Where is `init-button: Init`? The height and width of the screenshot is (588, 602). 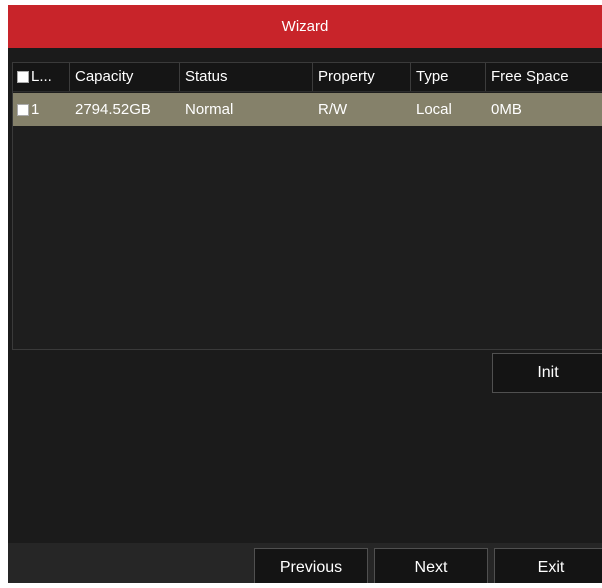
init-button: Init is located at coordinates (547, 373).